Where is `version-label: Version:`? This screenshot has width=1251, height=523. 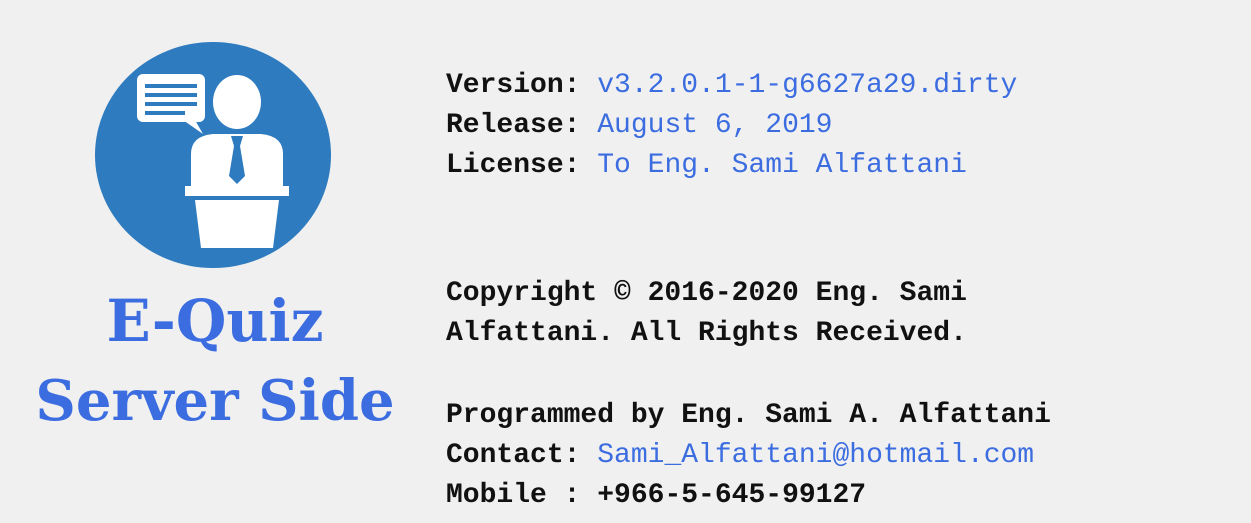 version-label: Version: is located at coordinates (513, 85).